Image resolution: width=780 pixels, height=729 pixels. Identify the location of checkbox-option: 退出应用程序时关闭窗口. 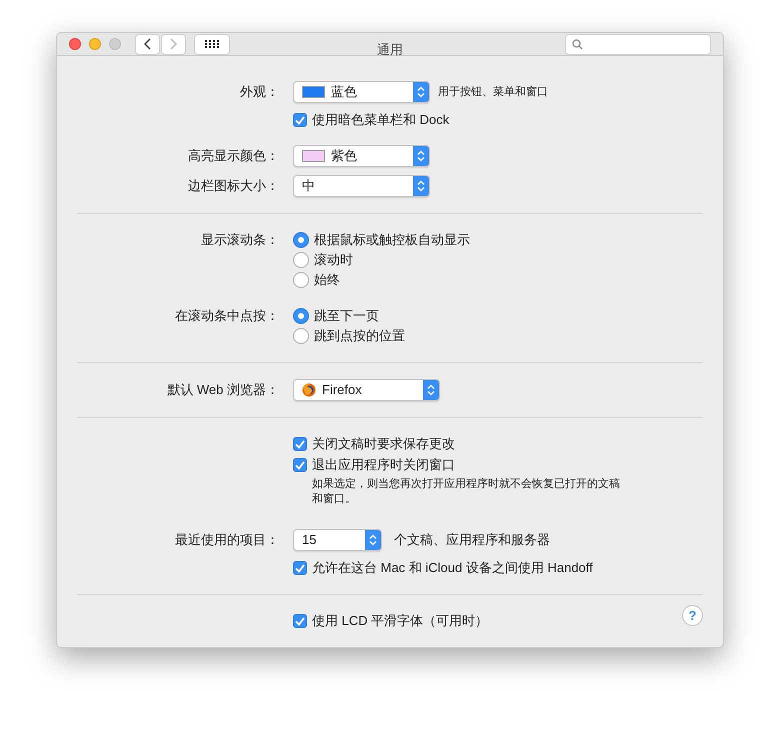
(374, 465).